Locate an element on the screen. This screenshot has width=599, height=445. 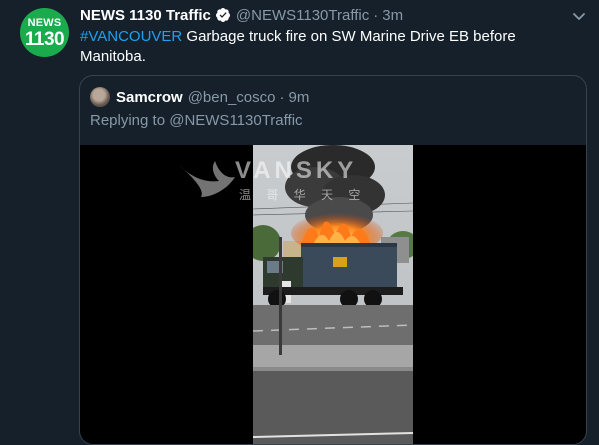
quoted-author-handle: @ben_cosco is located at coordinates (231, 97).